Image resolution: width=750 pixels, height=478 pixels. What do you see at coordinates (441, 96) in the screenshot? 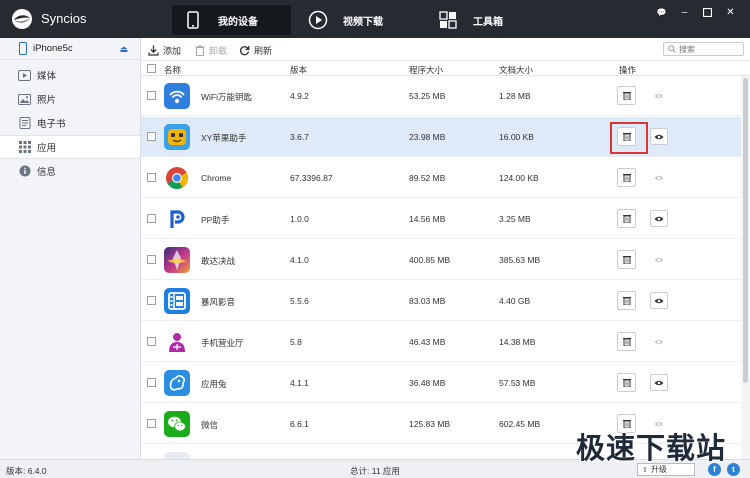
I see `table-row: WiFi万能钥匙 4.9.2 53.25 MB 1.28 MB` at bounding box center [441, 96].